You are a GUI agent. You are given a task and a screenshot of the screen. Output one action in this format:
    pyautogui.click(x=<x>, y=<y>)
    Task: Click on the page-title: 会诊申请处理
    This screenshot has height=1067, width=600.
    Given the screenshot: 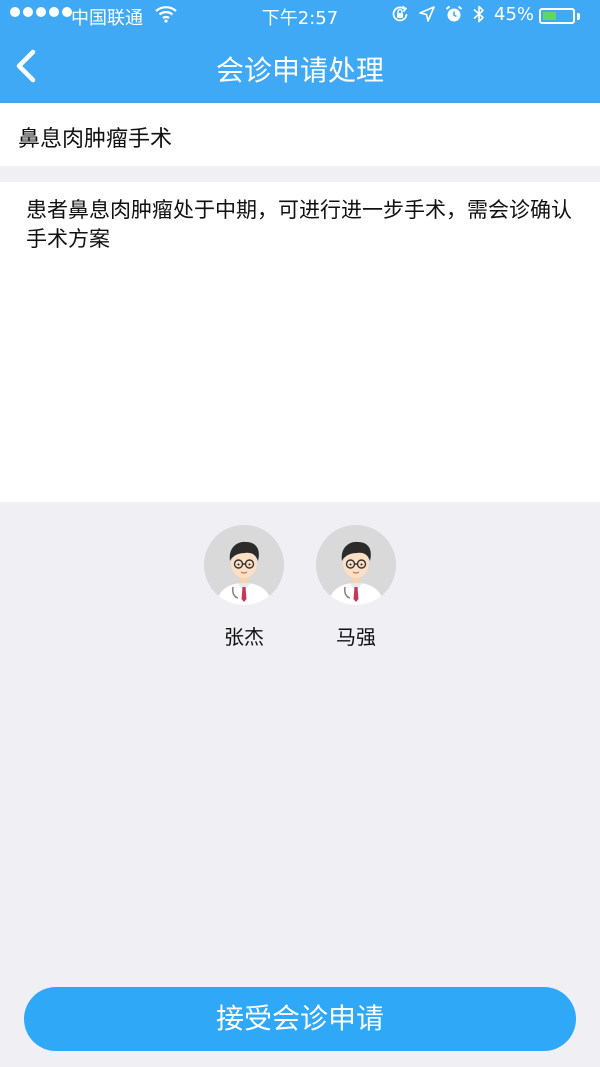 What is the action you would take?
    pyautogui.click(x=299, y=70)
    